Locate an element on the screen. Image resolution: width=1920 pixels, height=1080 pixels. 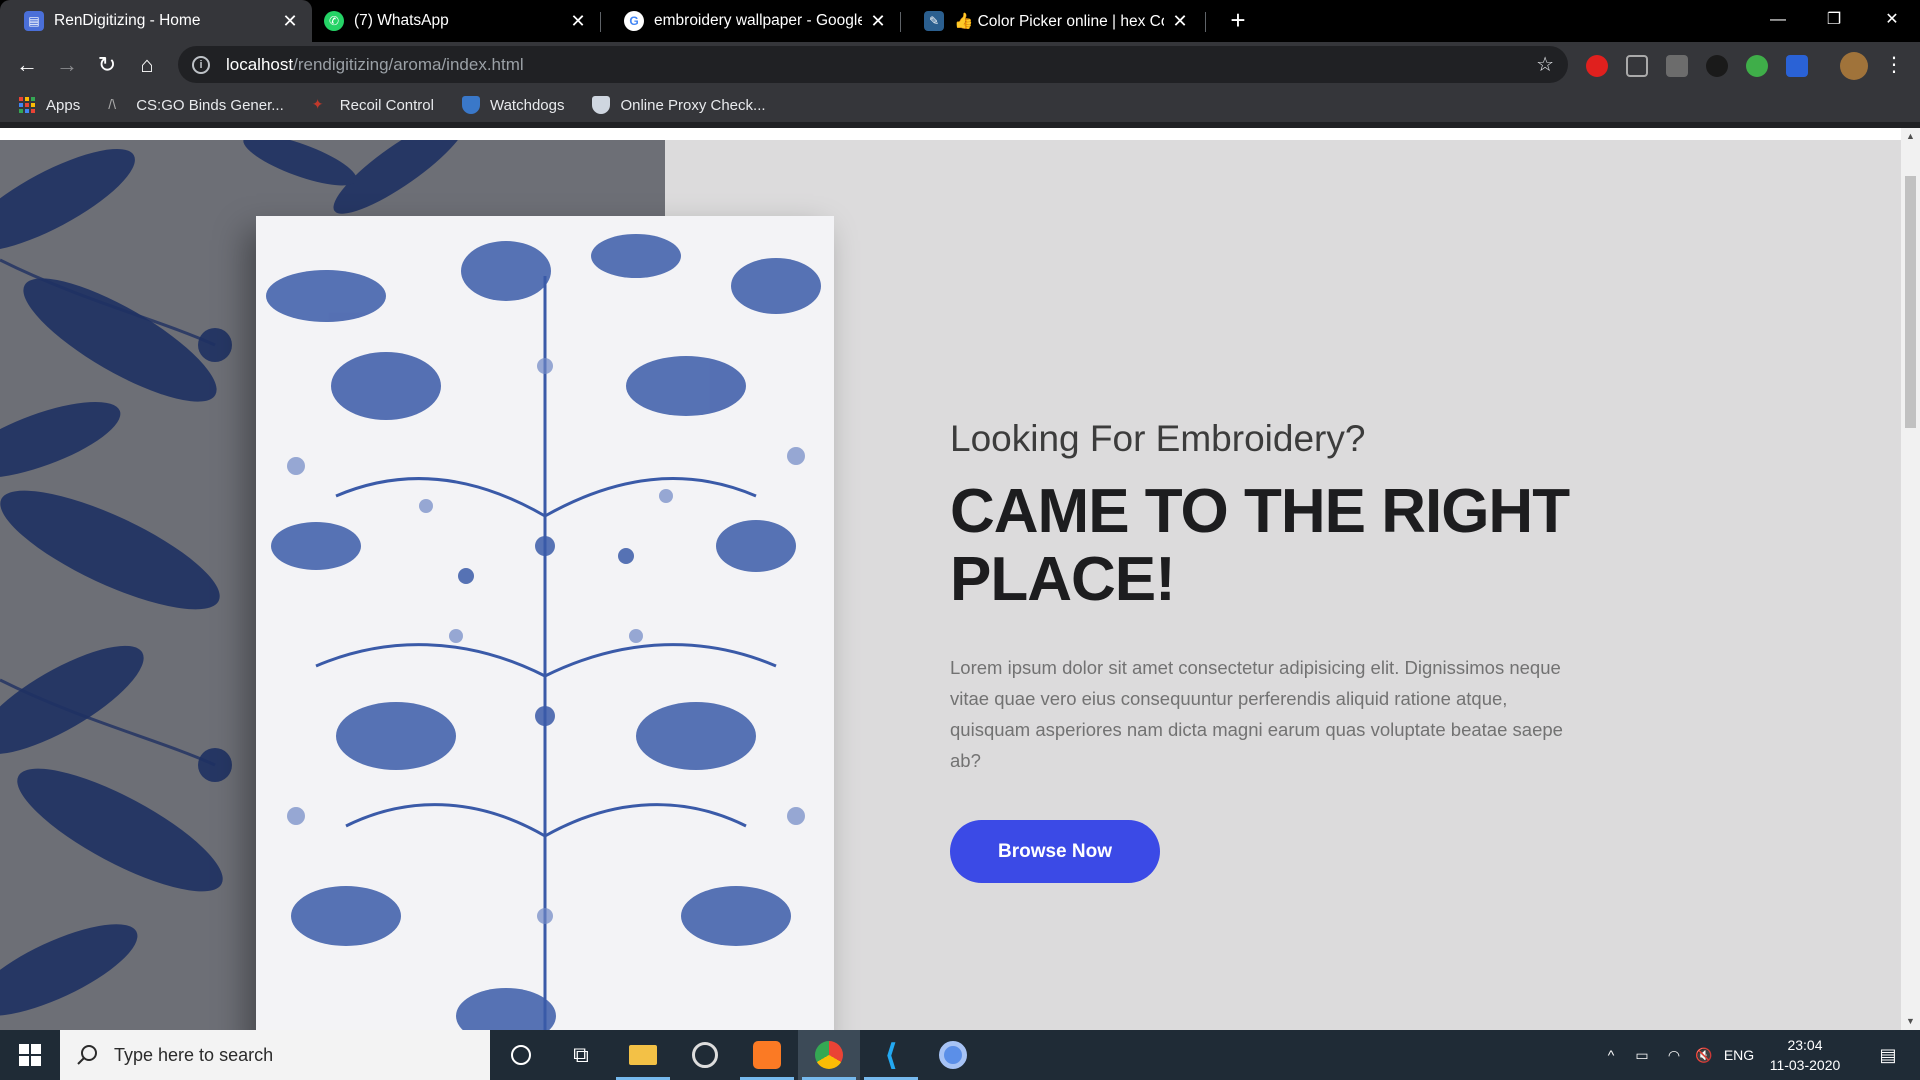
scrollbar-thumb is located at coordinates (1910, 302).